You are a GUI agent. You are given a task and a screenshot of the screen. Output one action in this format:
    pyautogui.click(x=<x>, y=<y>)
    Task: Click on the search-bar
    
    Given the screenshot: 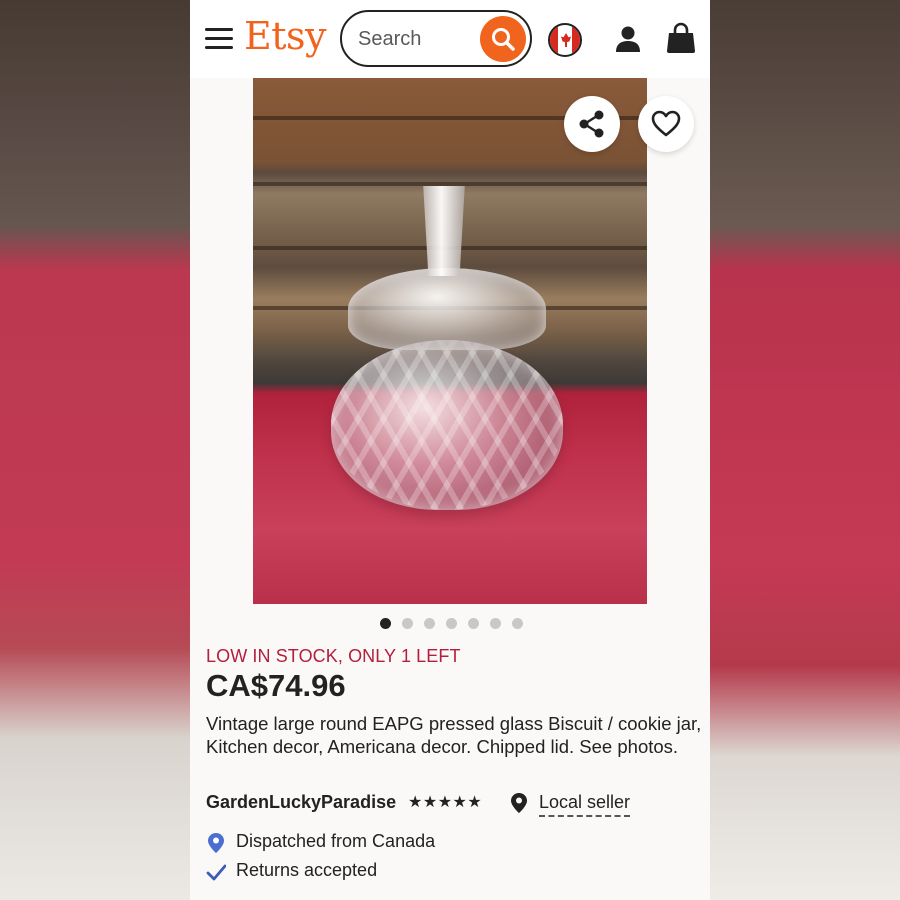 What is the action you would take?
    pyautogui.click(x=436, y=38)
    